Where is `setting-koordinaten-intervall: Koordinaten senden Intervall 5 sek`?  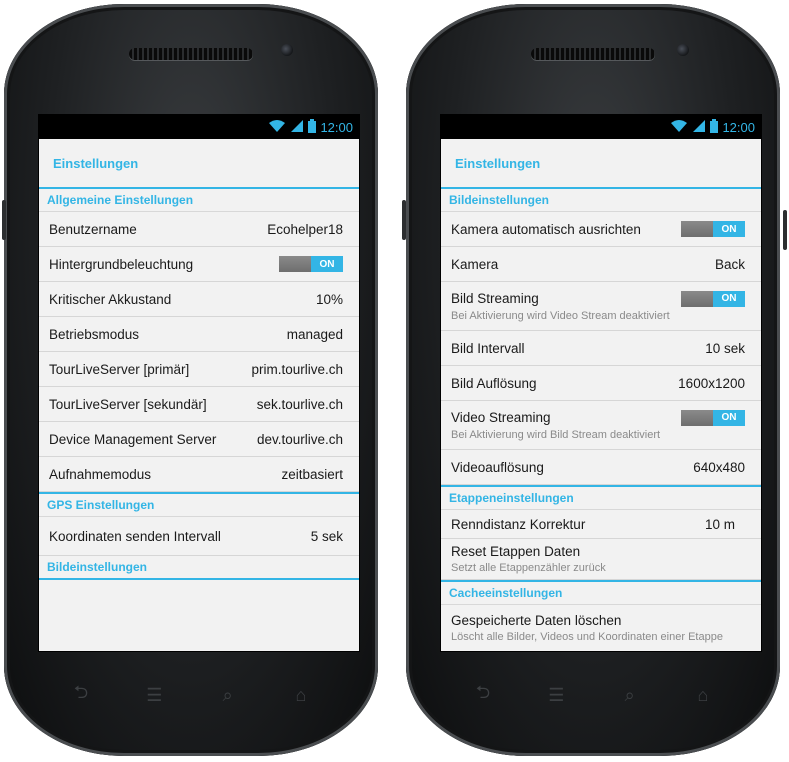
setting-koordinaten-intervall: Koordinaten senden Intervall 5 sek is located at coordinates (199, 536).